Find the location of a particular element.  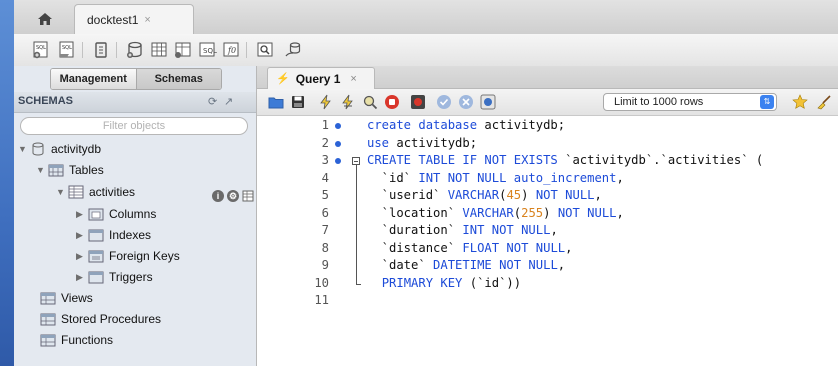

line-number: 2 is located at coordinates (325, 142).